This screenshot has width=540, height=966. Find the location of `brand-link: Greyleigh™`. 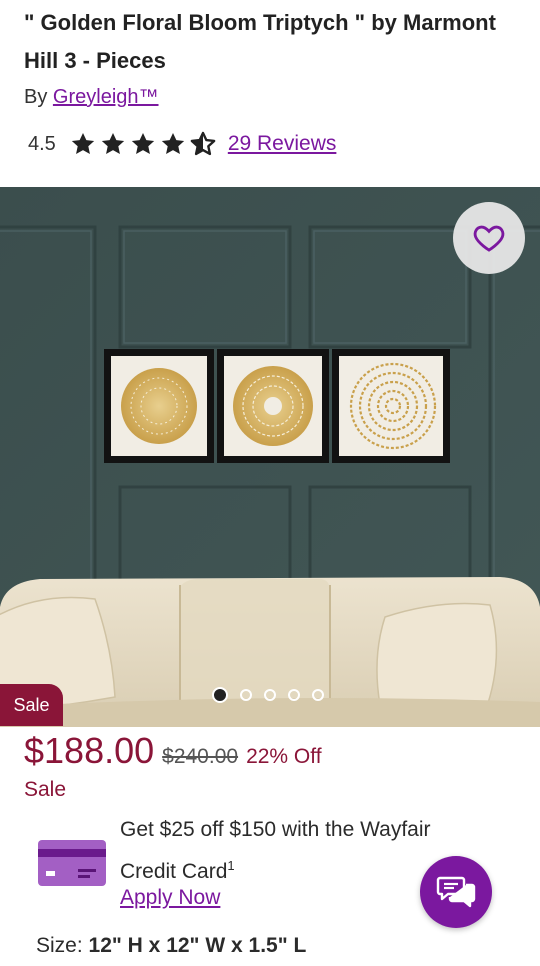

brand-link: Greyleigh™ is located at coordinates (106, 97).